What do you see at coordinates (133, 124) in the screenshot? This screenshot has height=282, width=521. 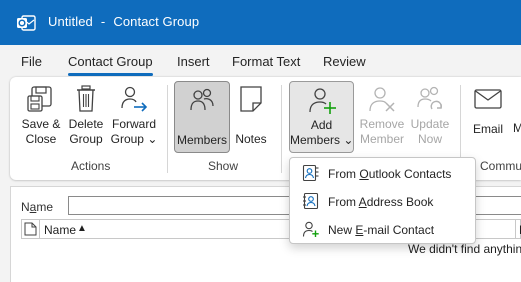 I see `forward-group-label-1: Forward` at bounding box center [133, 124].